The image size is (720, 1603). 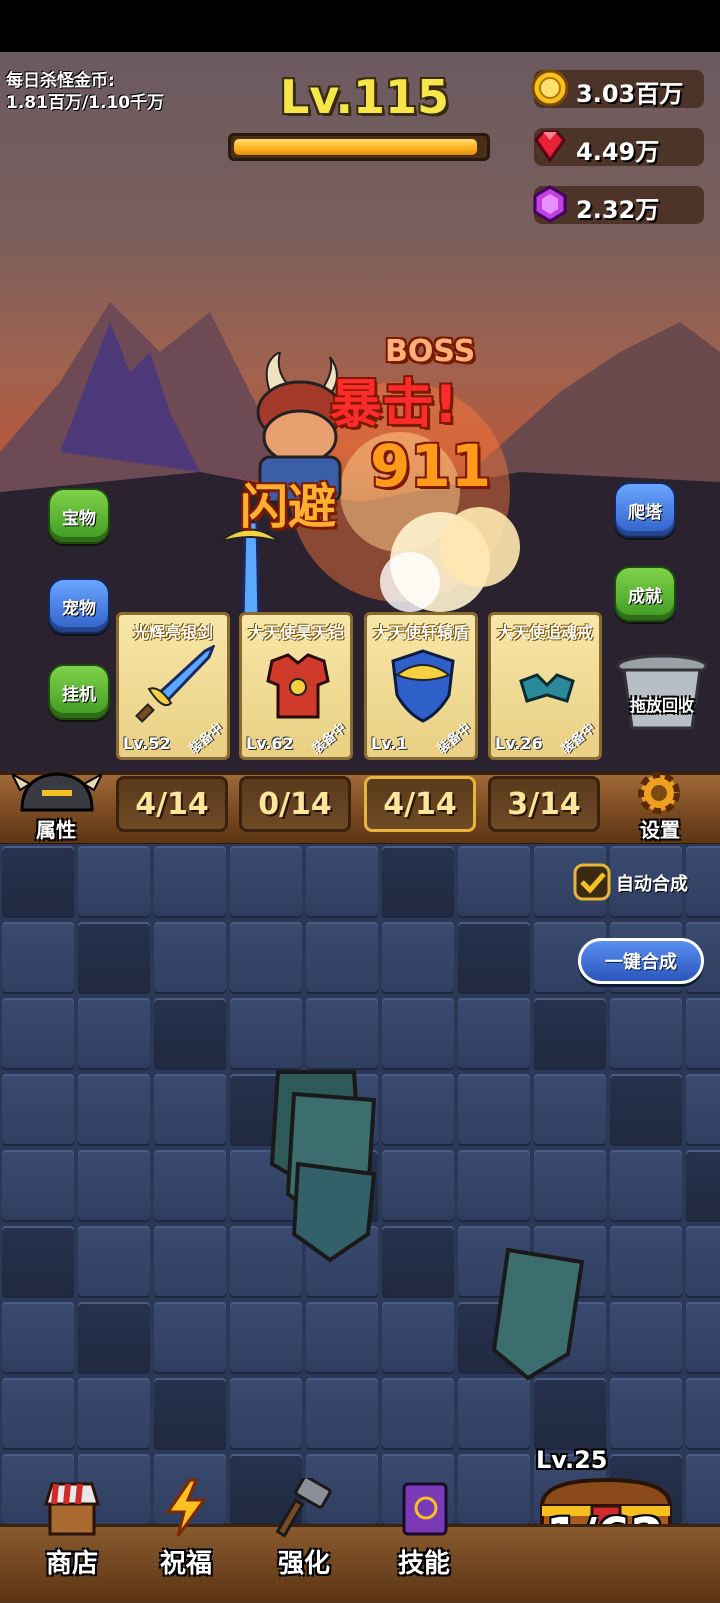 What do you see at coordinates (617, 88) in the screenshot?
I see `gold-counter: 3.03百万` at bounding box center [617, 88].